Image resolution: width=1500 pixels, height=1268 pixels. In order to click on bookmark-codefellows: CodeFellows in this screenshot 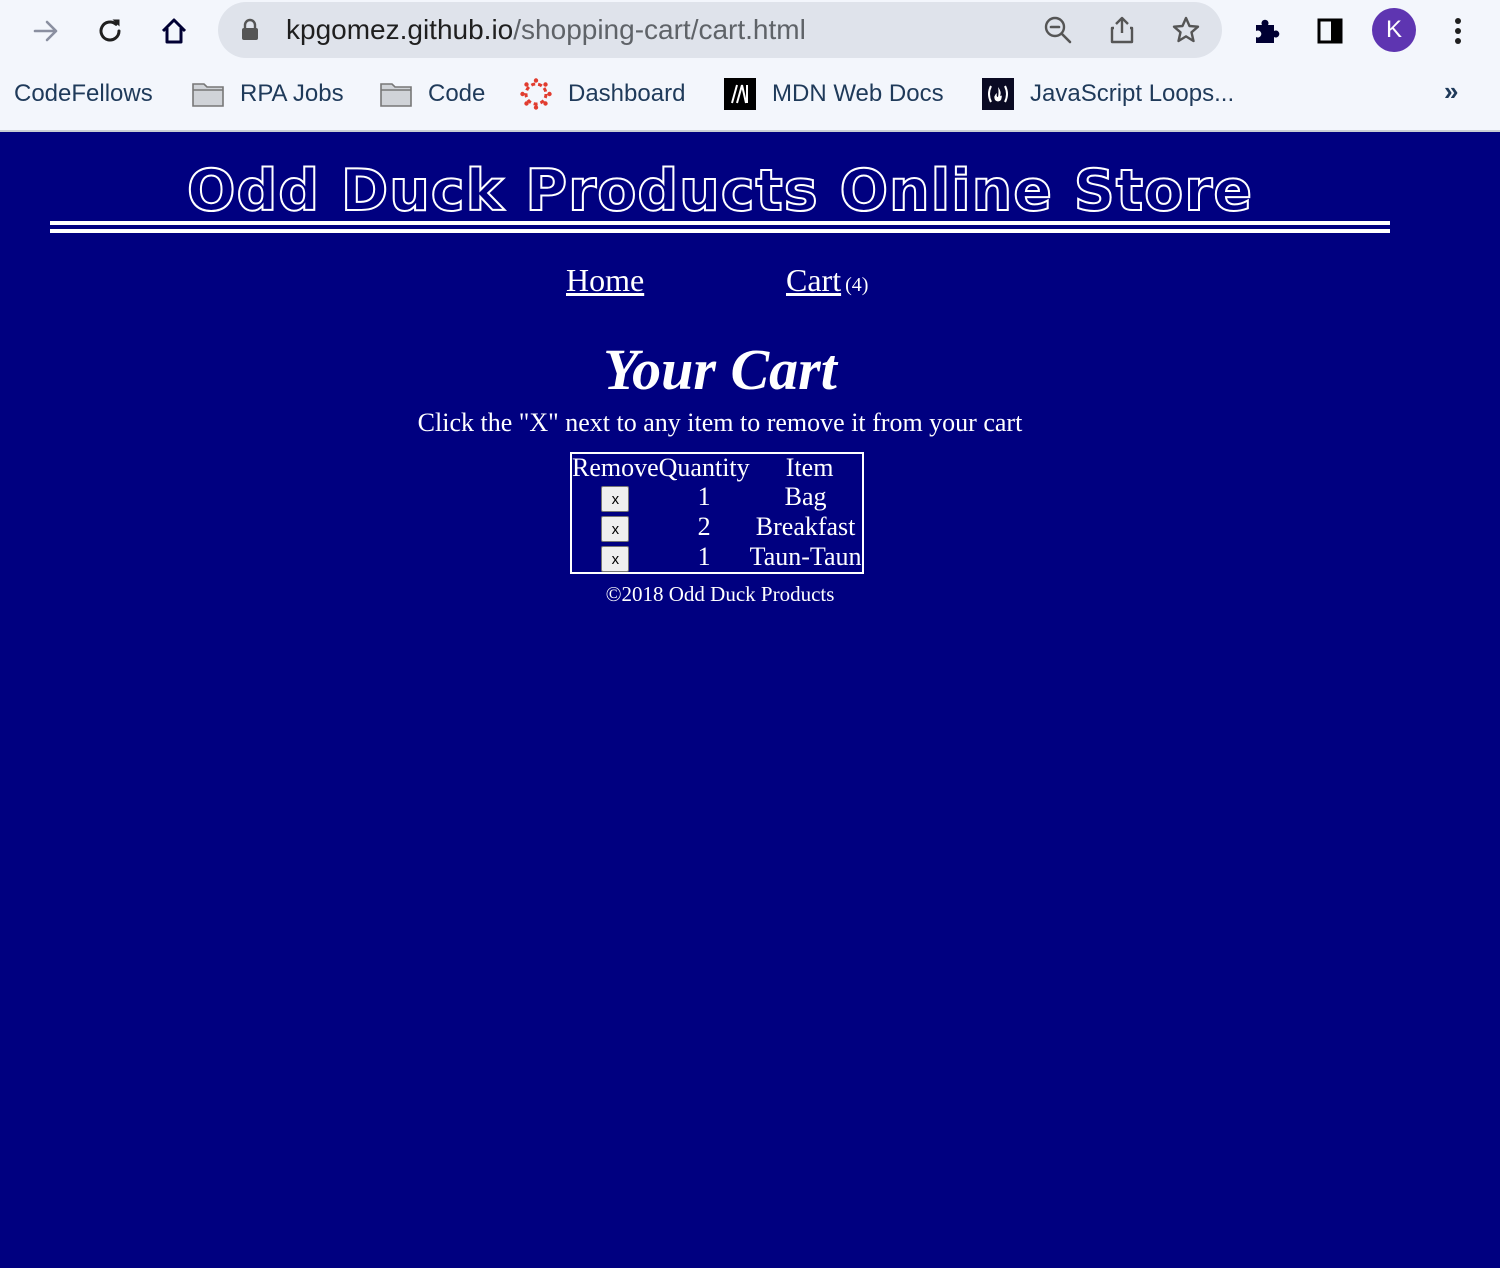, I will do `click(83, 94)`.